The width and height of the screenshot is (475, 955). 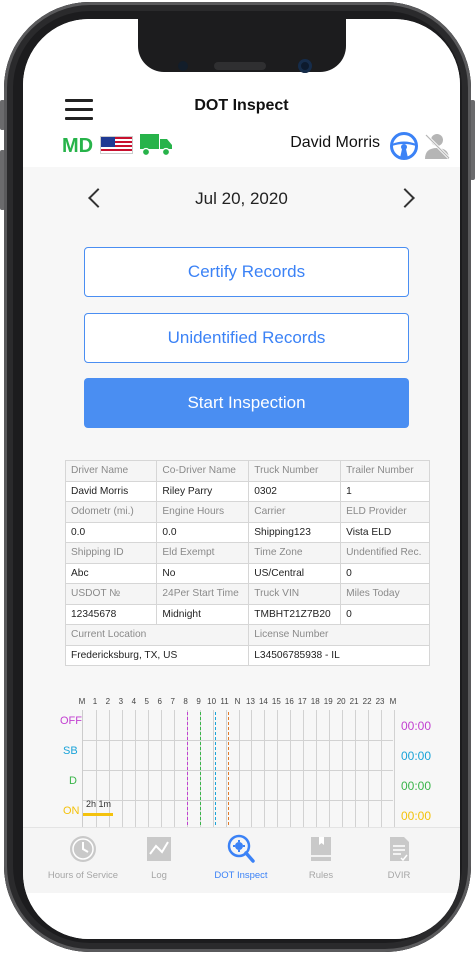 I want to click on date-navigator: Jul 20, 2020, so click(x=241, y=200).